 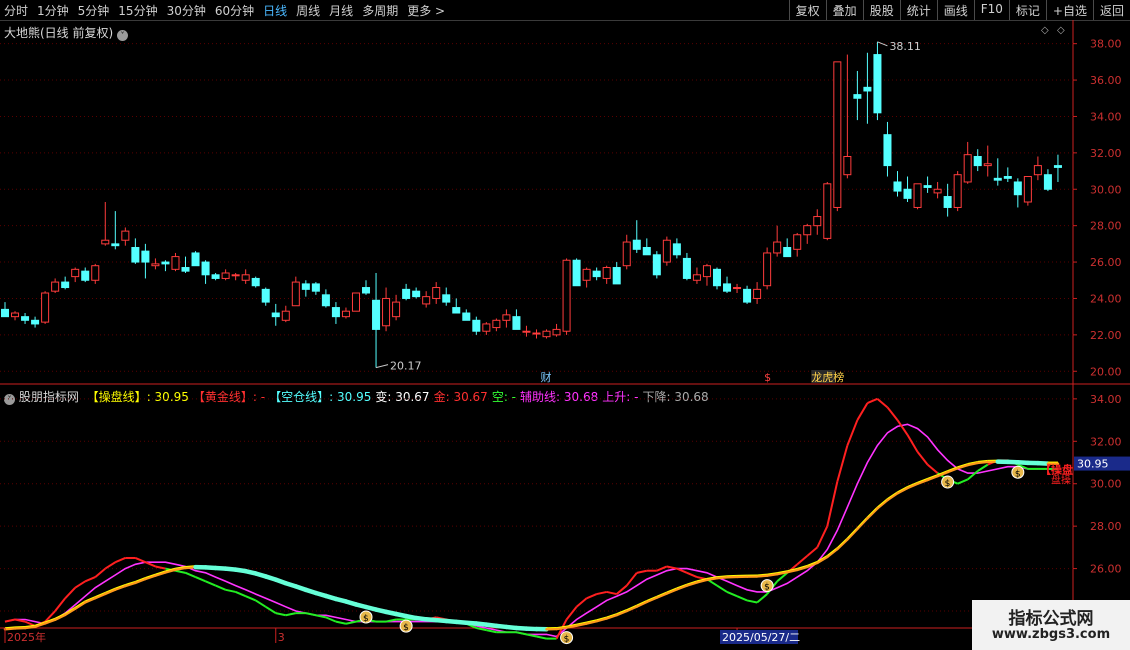 I want to click on y-tick-label: 38.00, so click(x=1106, y=44).